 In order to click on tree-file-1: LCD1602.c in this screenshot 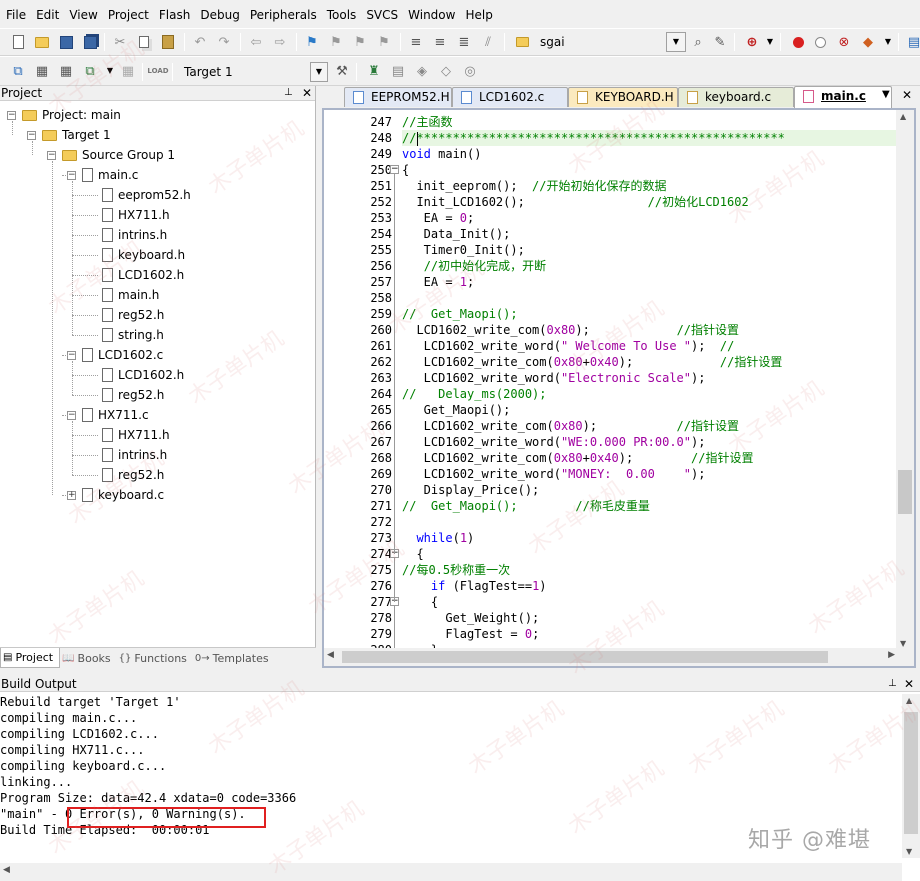, I will do `click(122, 355)`.